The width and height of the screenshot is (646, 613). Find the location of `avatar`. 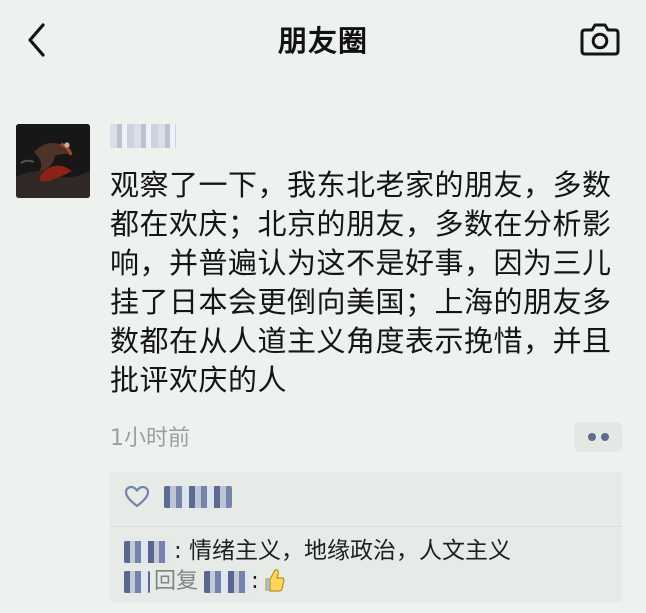

avatar is located at coordinates (53, 161).